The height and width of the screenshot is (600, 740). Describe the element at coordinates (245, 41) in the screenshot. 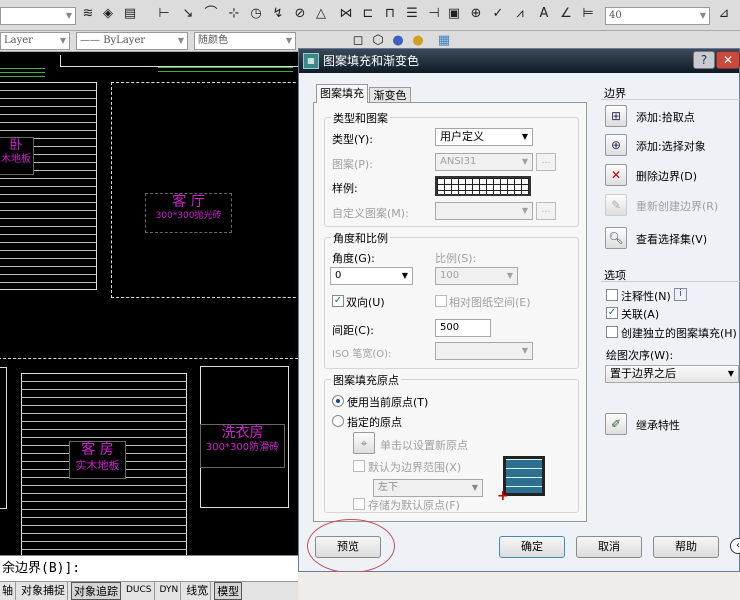

I see `color-combo: 随颜色 ▼` at that location.